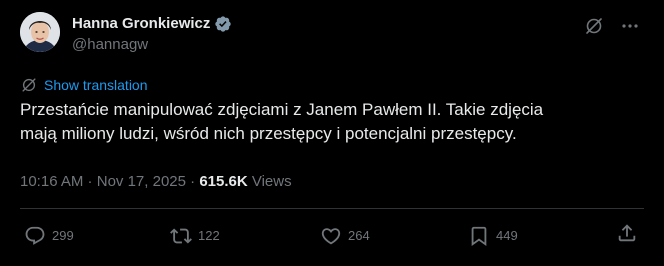 This screenshot has height=266, width=664. What do you see at coordinates (51, 181) in the screenshot?
I see `tweet-time: 10:16 AM` at bounding box center [51, 181].